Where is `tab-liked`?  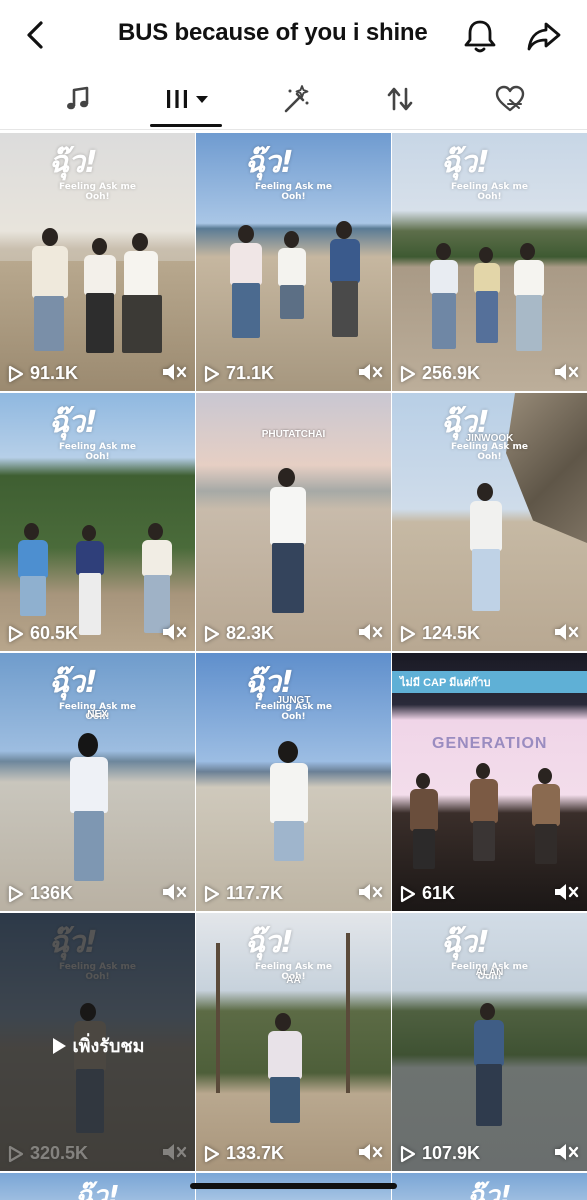 tab-liked is located at coordinates (510, 99).